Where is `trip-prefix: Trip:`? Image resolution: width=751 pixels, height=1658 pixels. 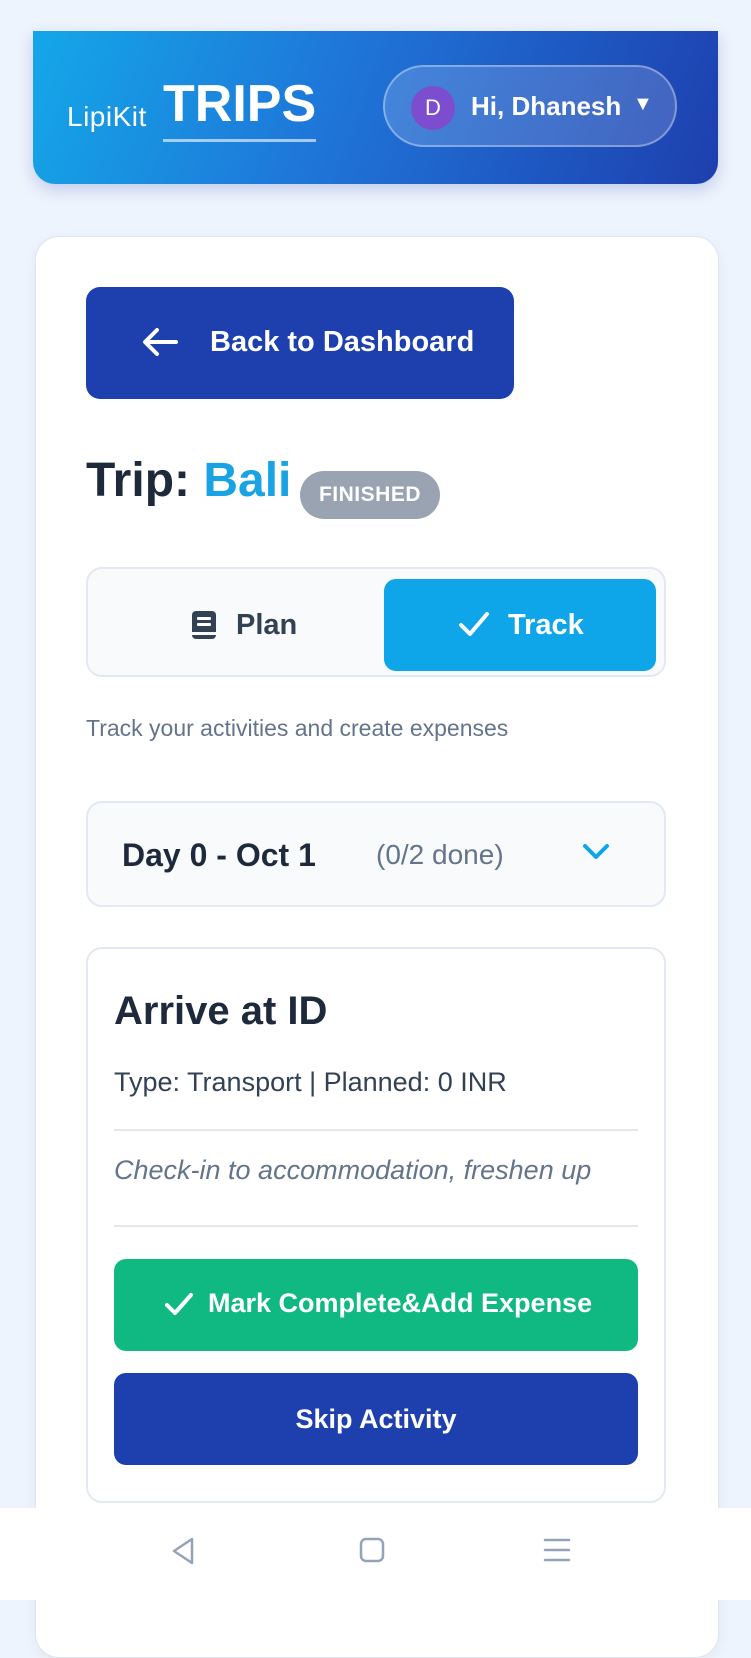
trip-prefix: Trip: is located at coordinates (138, 480).